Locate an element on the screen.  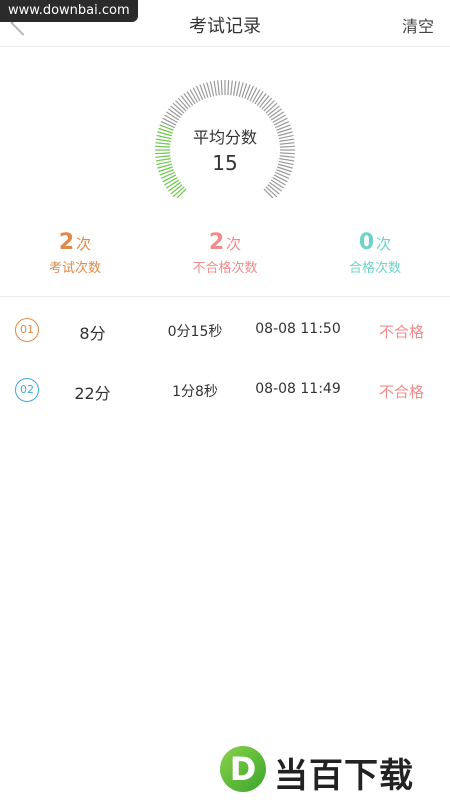
clear-button: 清空 is located at coordinates (418, 25).